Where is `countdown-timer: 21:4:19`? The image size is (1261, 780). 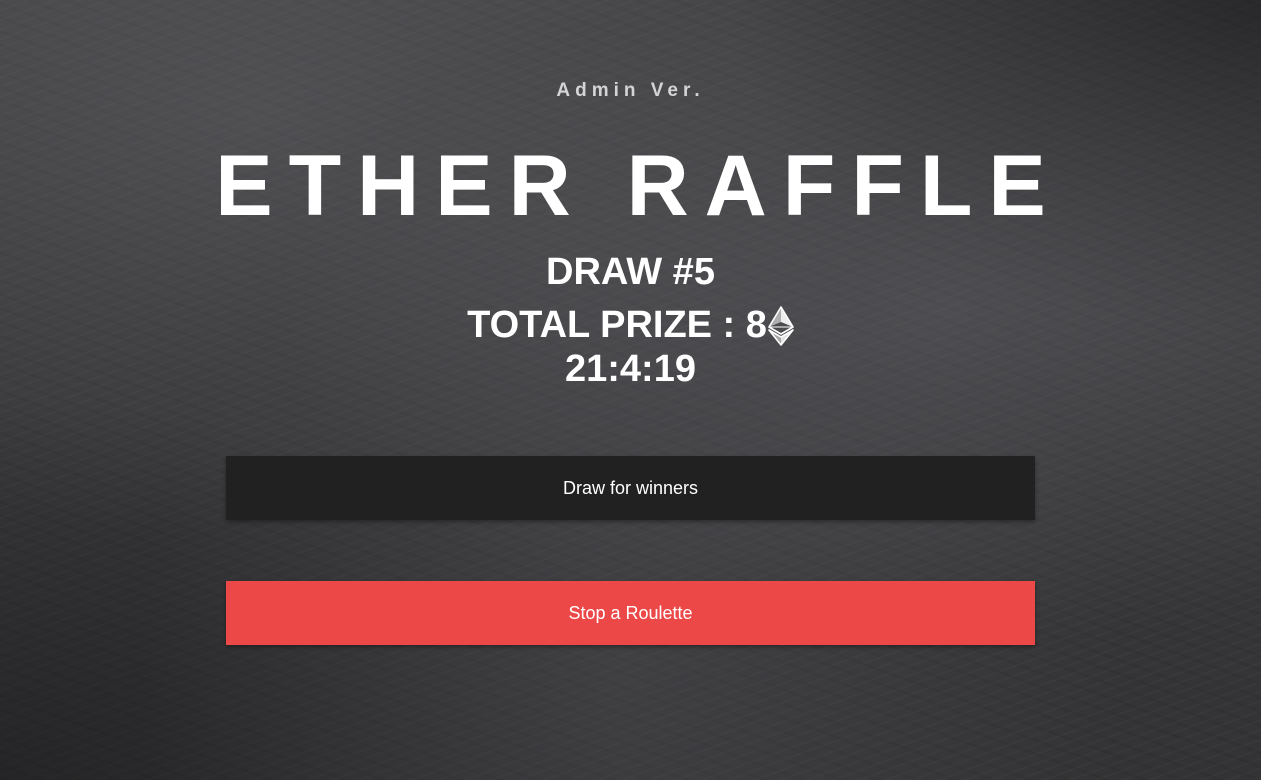 countdown-timer: 21:4:19 is located at coordinates (630, 369).